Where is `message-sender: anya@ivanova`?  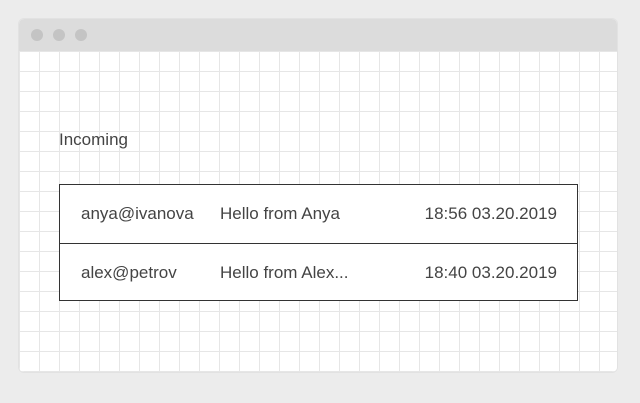 message-sender: anya@ivanova is located at coordinates (137, 213).